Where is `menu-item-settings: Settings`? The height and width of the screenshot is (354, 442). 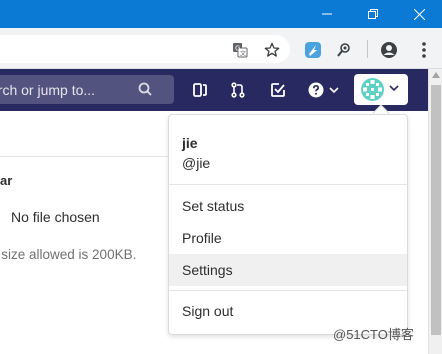
menu-item-settings: Settings is located at coordinates (288, 270).